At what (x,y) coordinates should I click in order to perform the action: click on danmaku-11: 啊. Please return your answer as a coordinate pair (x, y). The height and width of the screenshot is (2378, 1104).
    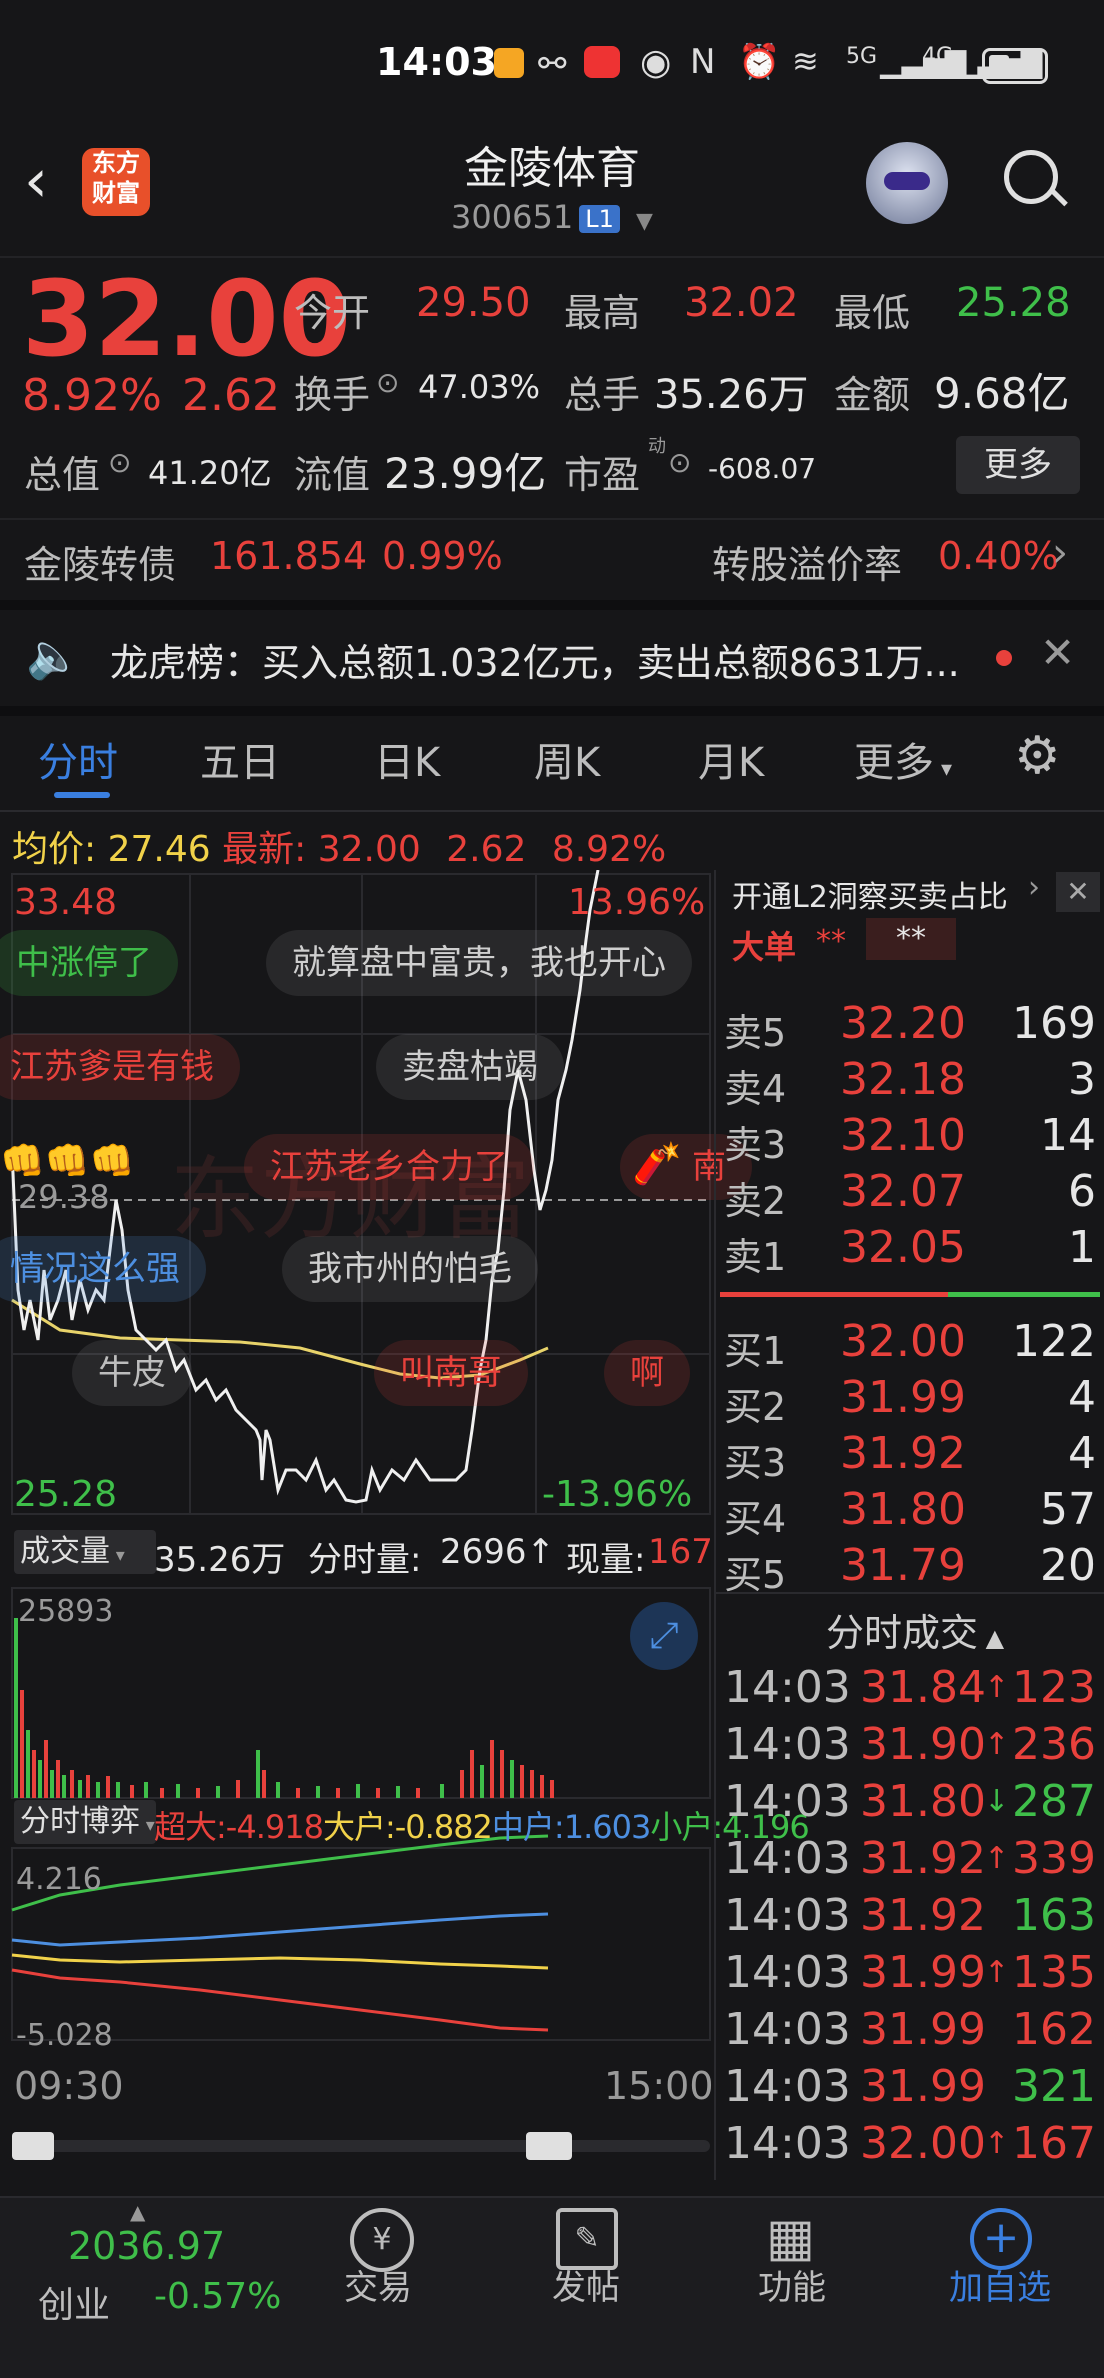
    Looking at the image, I should click on (647, 1373).